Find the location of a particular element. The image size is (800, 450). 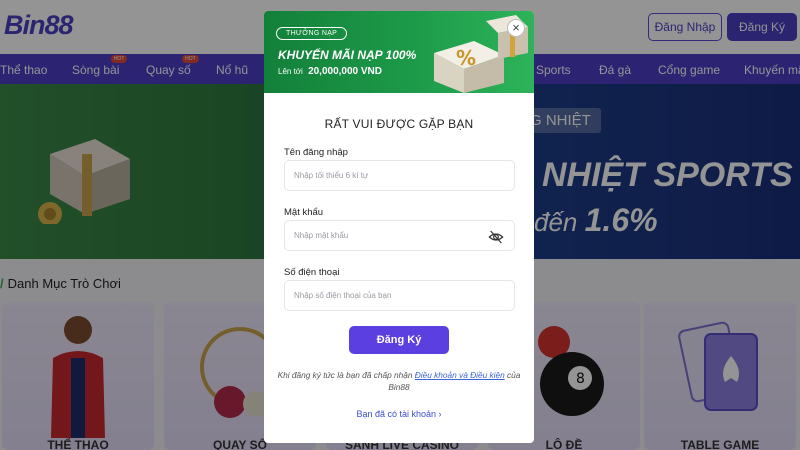

modal-heading: RẤT VUI ĐƯỢC GẶP BẠN is located at coordinates (399, 124).